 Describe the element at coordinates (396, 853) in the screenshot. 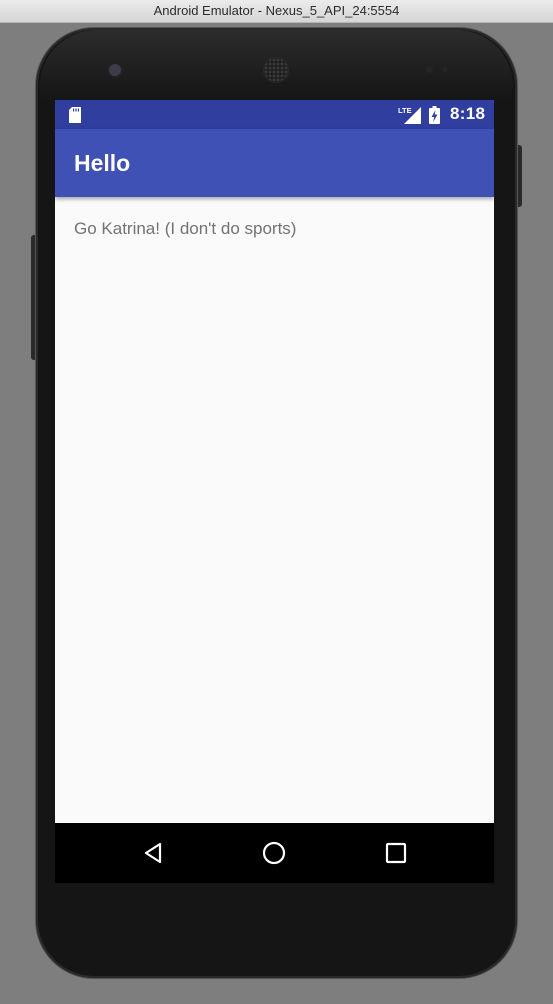

I see `recents-icon` at that location.